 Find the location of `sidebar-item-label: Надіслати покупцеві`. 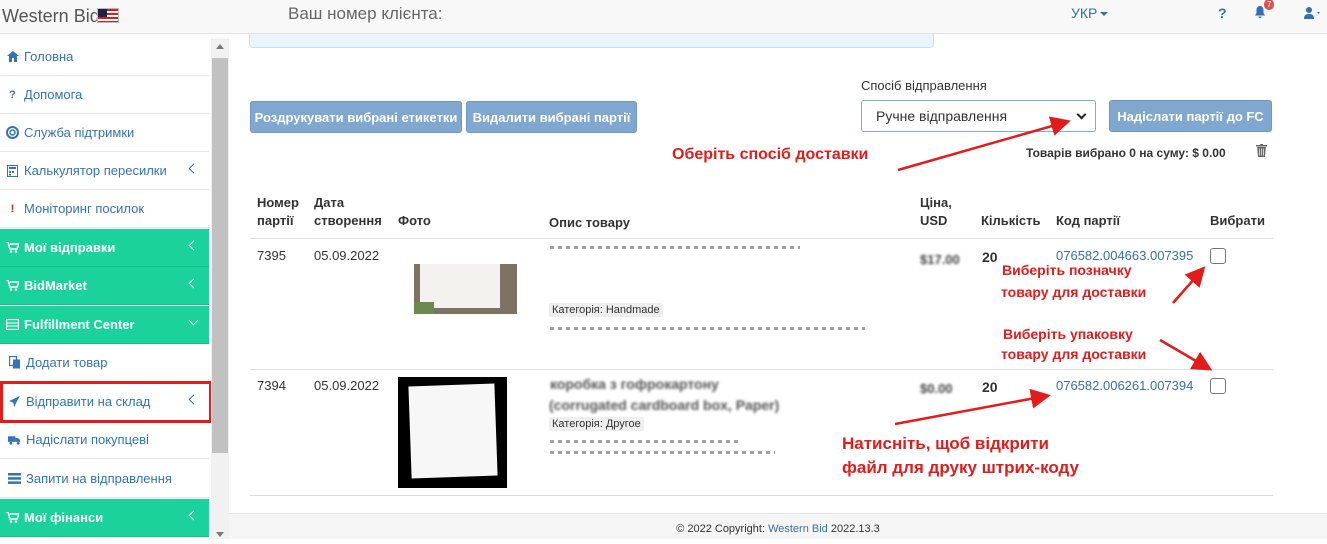

sidebar-item-label: Надіслати покупцеві is located at coordinates (87, 439).